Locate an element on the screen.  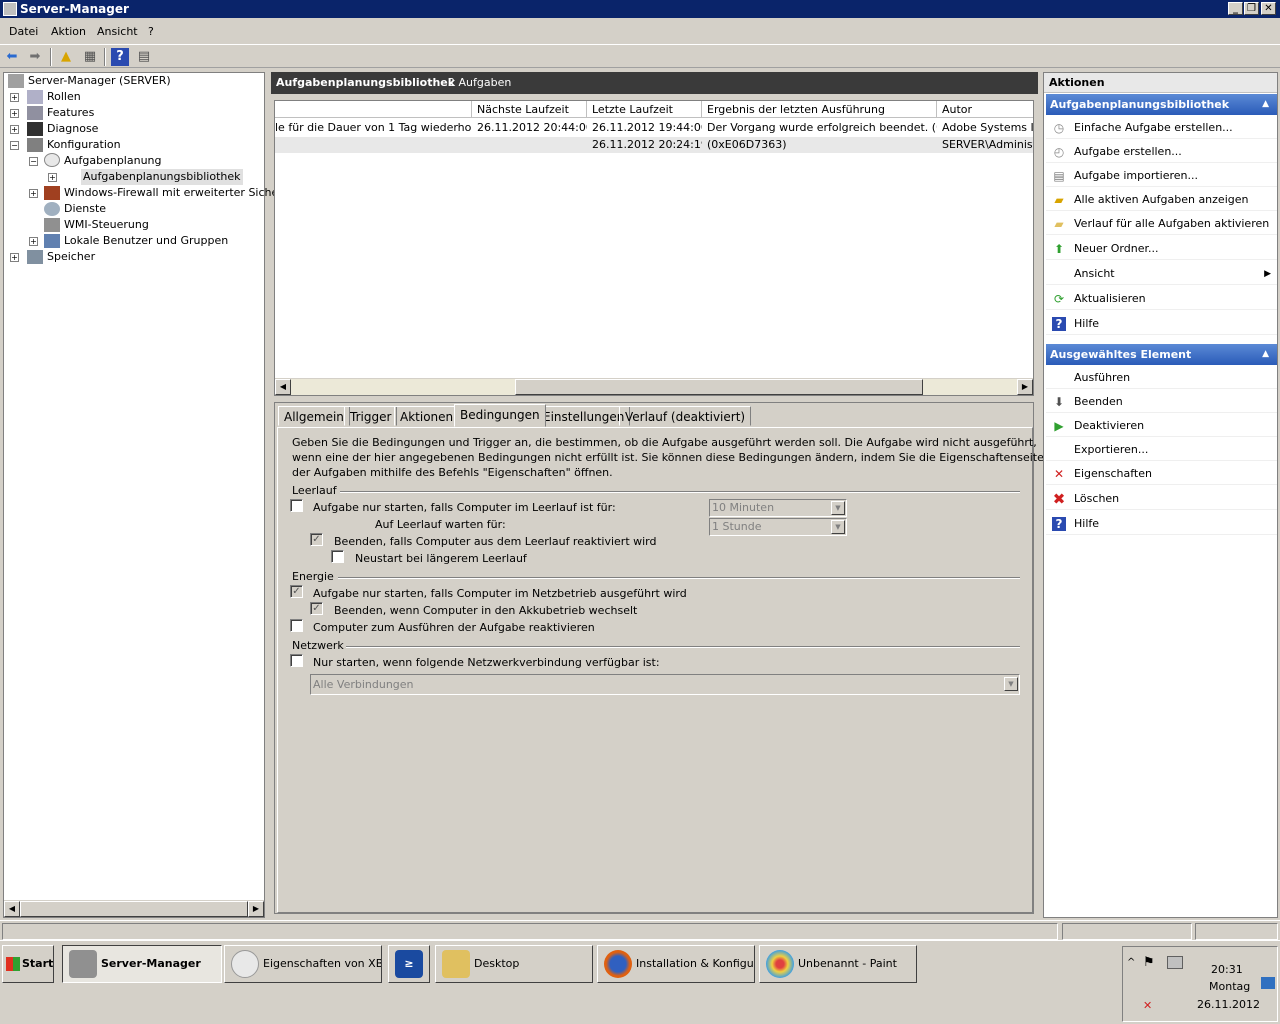
tab-verlauf: Verlauf (deaktiviert) is located at coordinates (685, 416).